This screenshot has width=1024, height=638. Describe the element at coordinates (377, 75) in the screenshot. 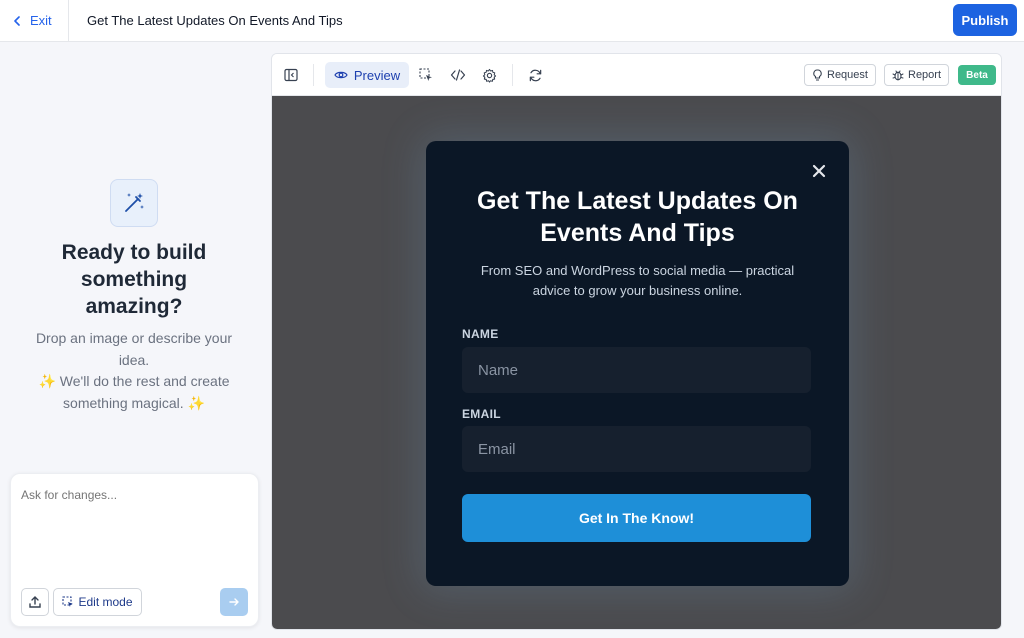

I see `tab-preview-label: Preview` at that location.